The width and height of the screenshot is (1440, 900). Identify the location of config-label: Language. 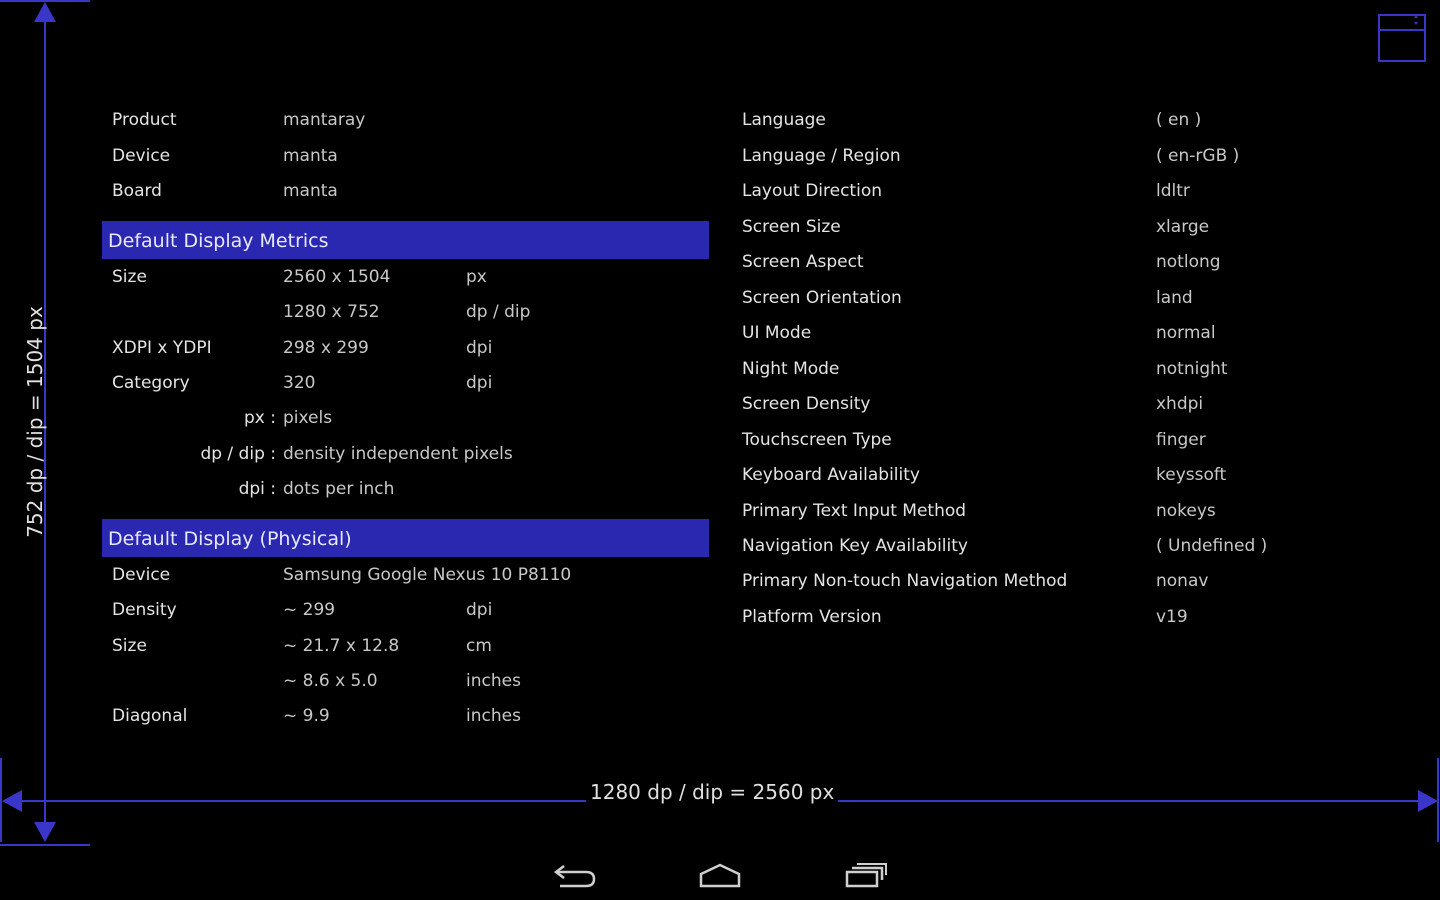
(784, 120).